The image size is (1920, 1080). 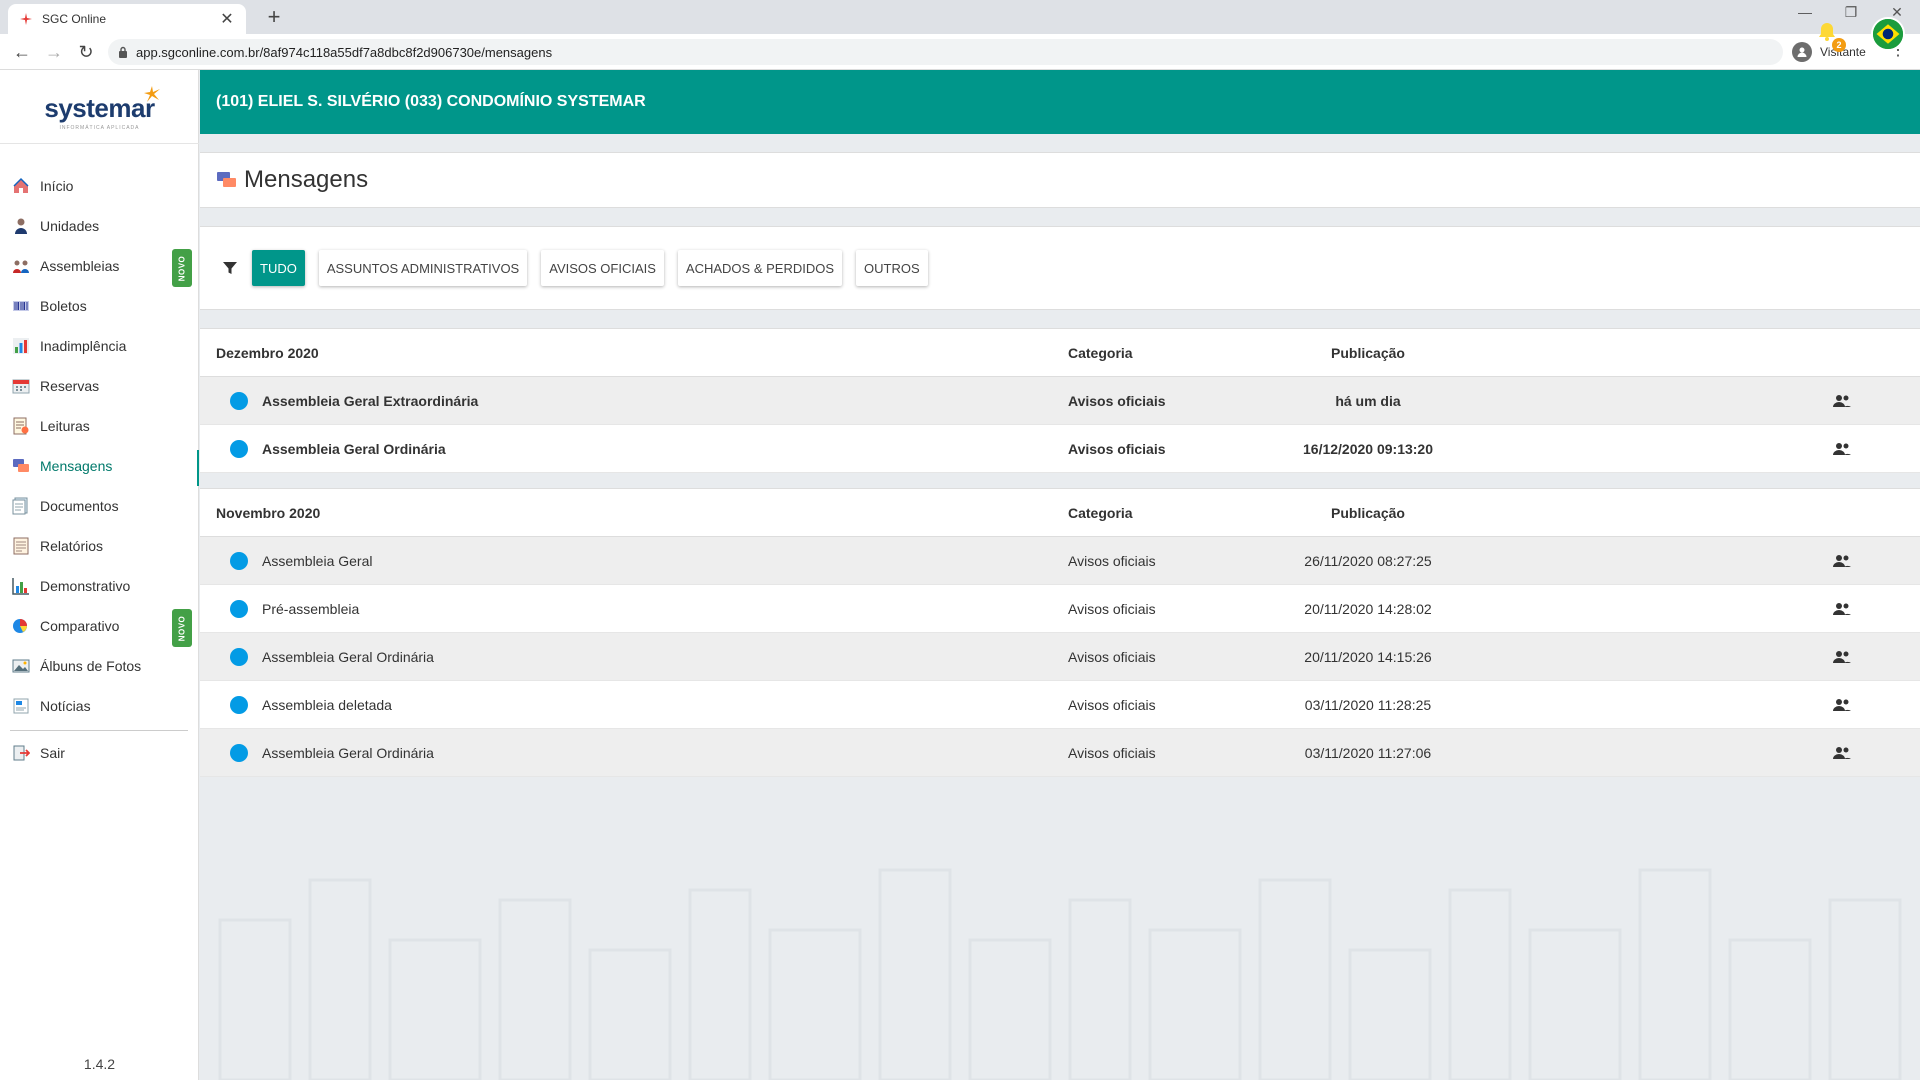 I want to click on sidebar-item-assembleias: Assembleias NOVO, so click(x=99, y=266).